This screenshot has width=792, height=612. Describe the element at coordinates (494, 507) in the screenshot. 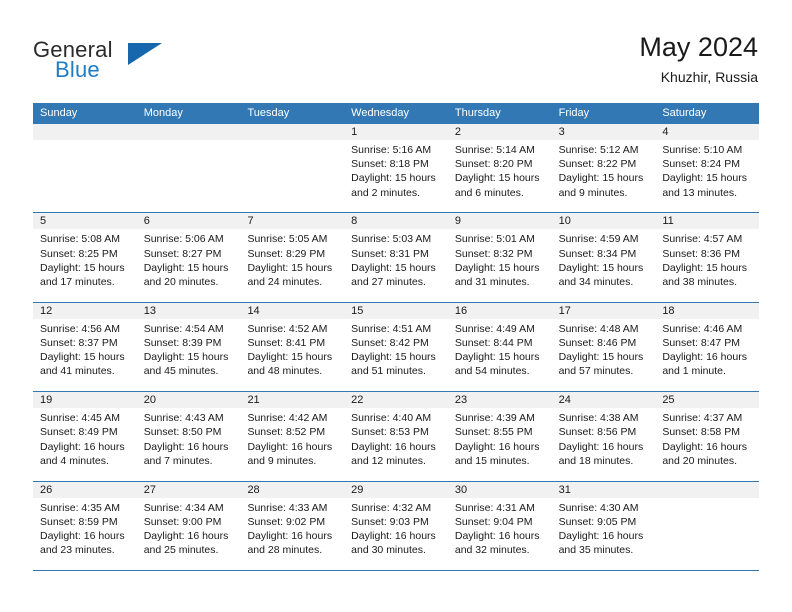

I see `sunrise-text: Sunrise: 4:31 AM` at that location.